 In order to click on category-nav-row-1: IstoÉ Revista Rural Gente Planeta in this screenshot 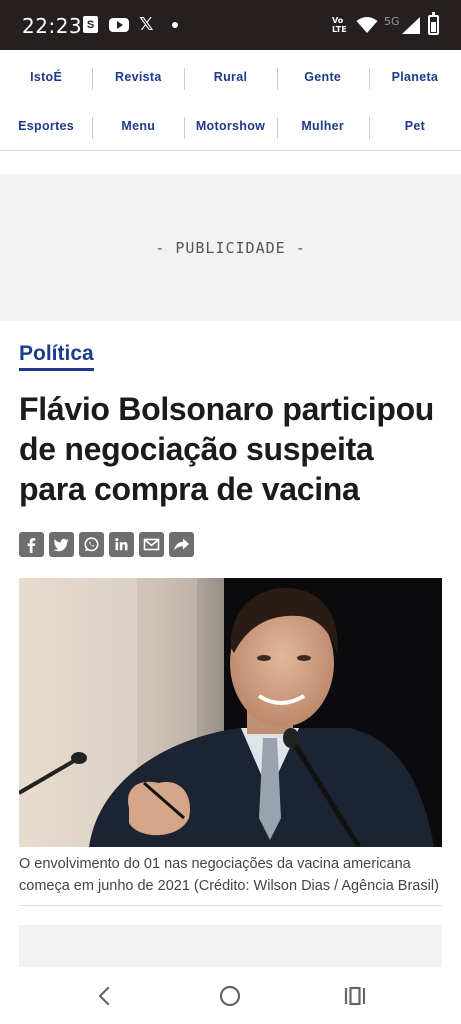, I will do `click(230, 77)`.